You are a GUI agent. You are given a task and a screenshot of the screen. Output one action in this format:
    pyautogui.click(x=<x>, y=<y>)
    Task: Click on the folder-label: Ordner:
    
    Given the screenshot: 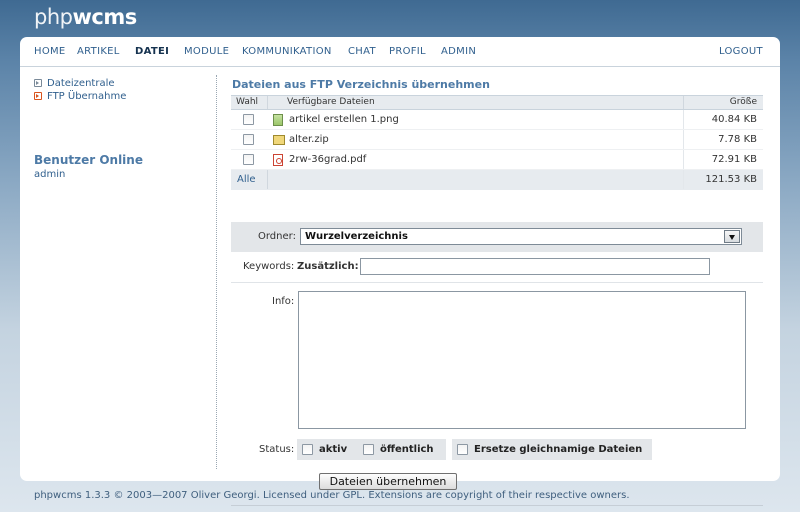 What is the action you would take?
    pyautogui.click(x=277, y=236)
    